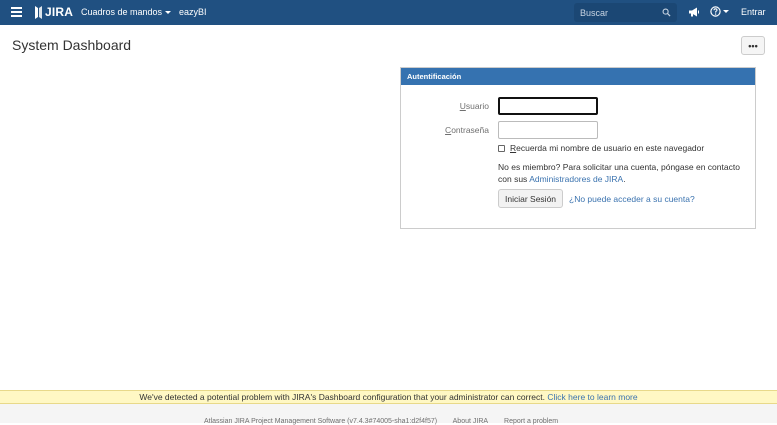 This screenshot has width=777, height=425. Describe the element at coordinates (501, 148) in the screenshot. I see `remember-me-checkbox` at that location.